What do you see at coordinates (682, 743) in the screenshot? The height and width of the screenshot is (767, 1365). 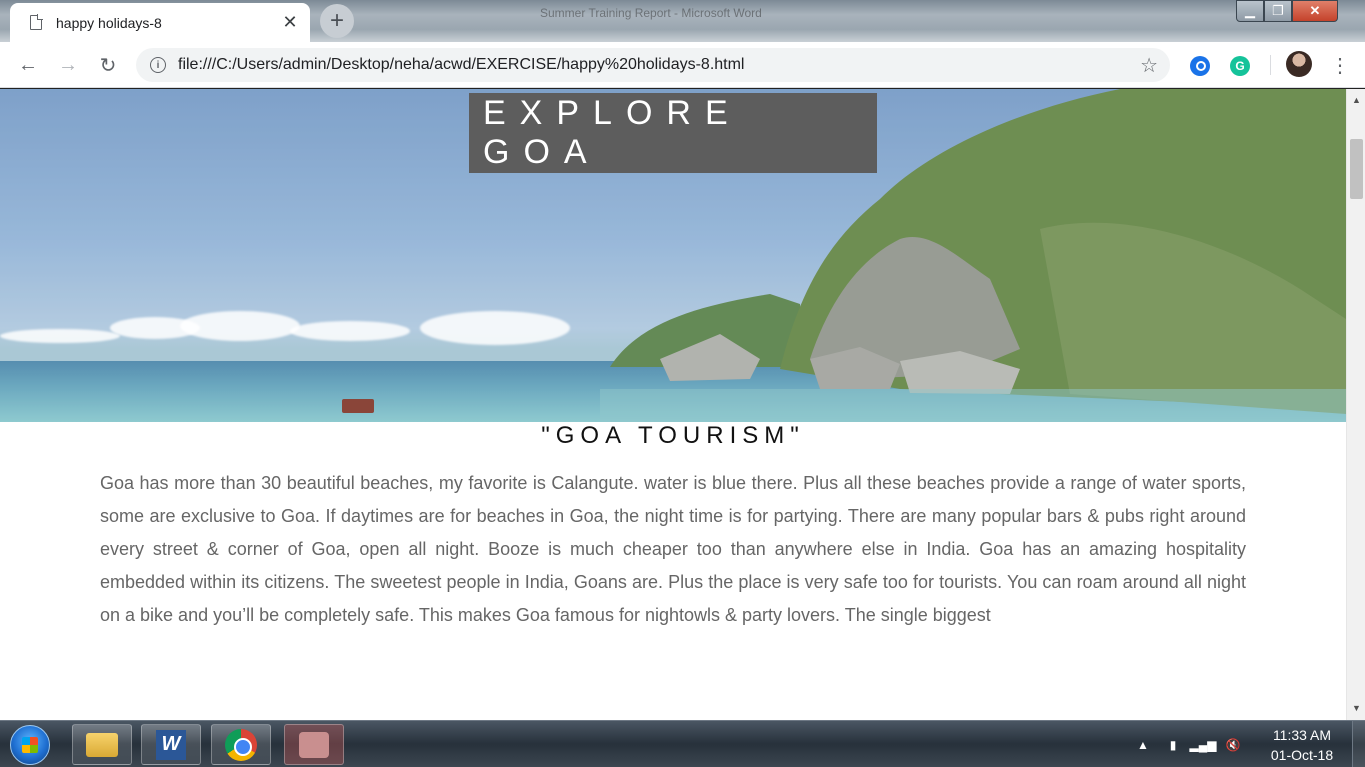 I see `windows-taskbar: W ▲ ▮ ▂▄▆ 🔇 11:33 AM 01-Oct-18` at bounding box center [682, 743].